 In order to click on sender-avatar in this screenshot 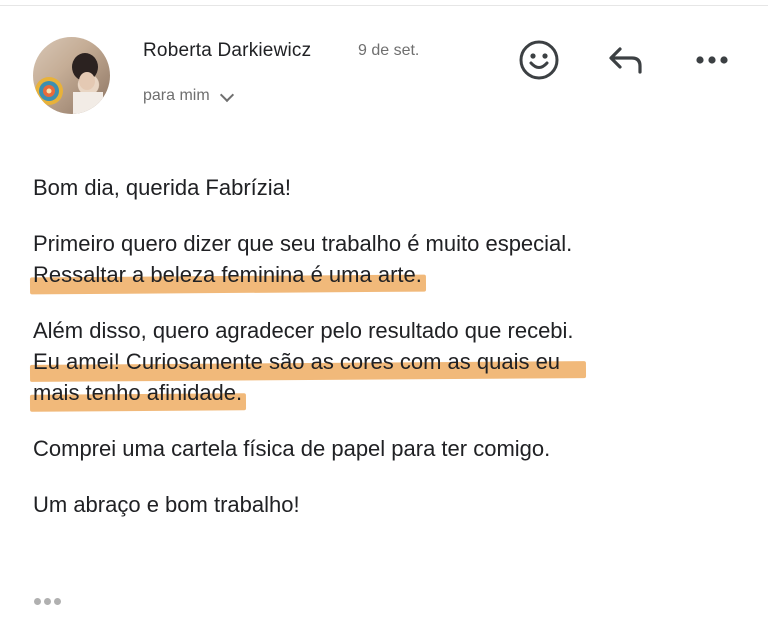, I will do `click(71, 75)`.